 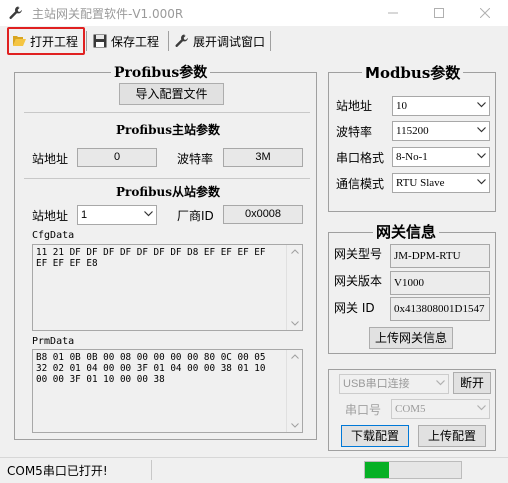 What do you see at coordinates (485, 13) in the screenshot?
I see `close-button` at bounding box center [485, 13].